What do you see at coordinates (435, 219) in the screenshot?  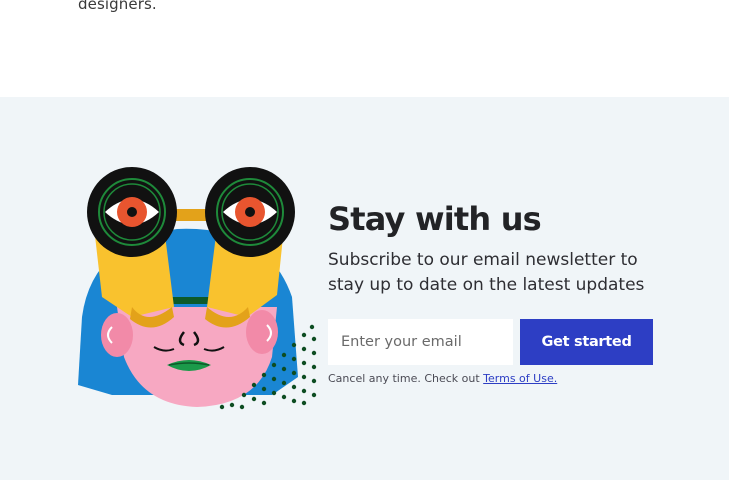 I see `newsletter-heading: Stay with us` at bounding box center [435, 219].